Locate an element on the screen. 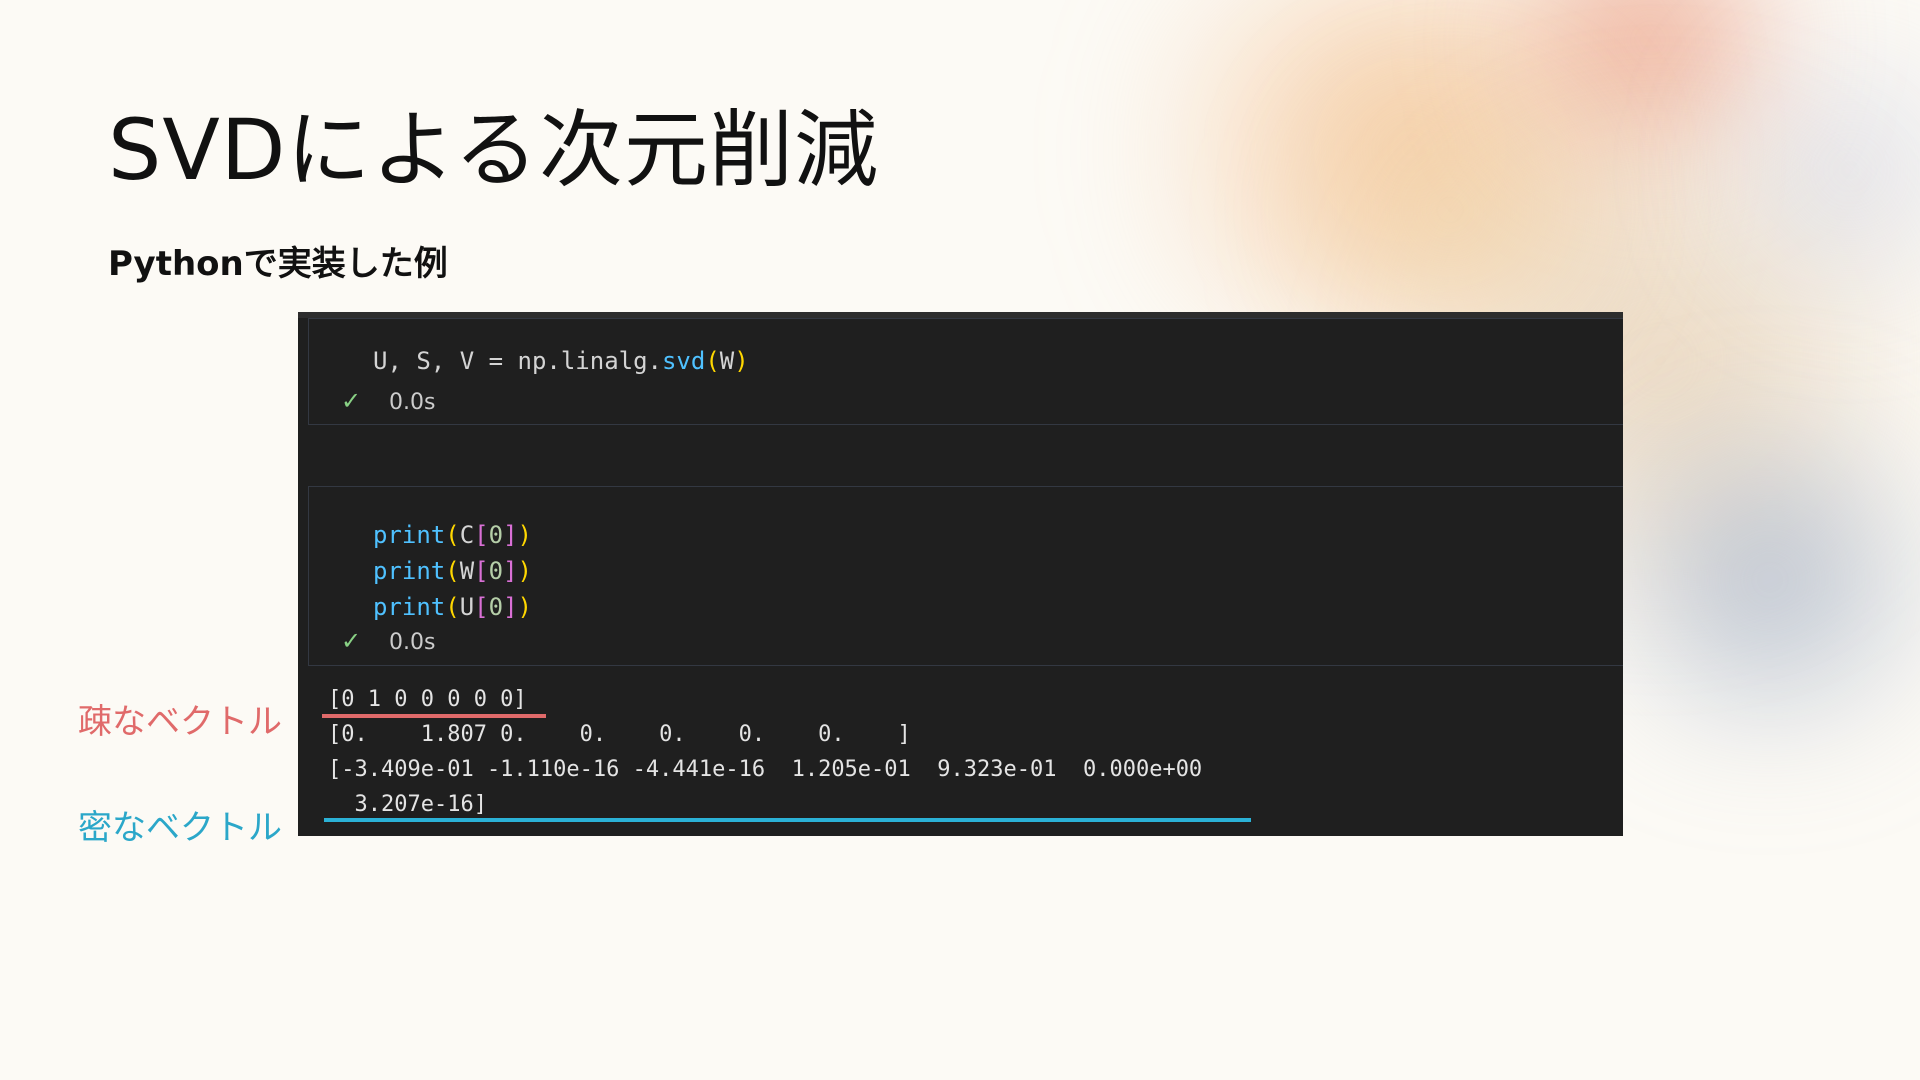  code-cell-print: print(C[0]) print(W[0]) print(U[0]) ✓ 0.0s is located at coordinates (965, 576).